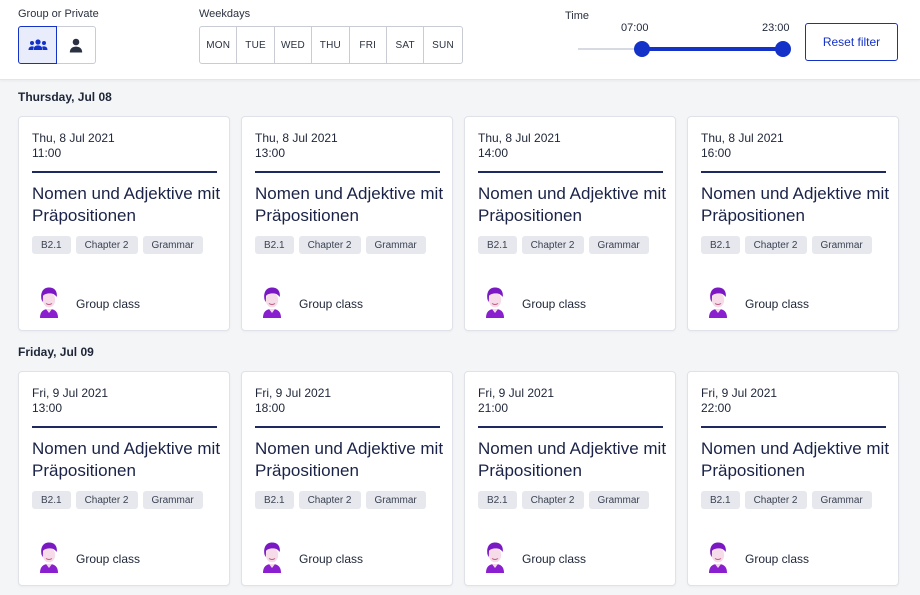 Image resolution: width=920 pixels, height=595 pixels. Describe the element at coordinates (851, 42) in the screenshot. I see `reset-filter-button: Reset filter` at that location.